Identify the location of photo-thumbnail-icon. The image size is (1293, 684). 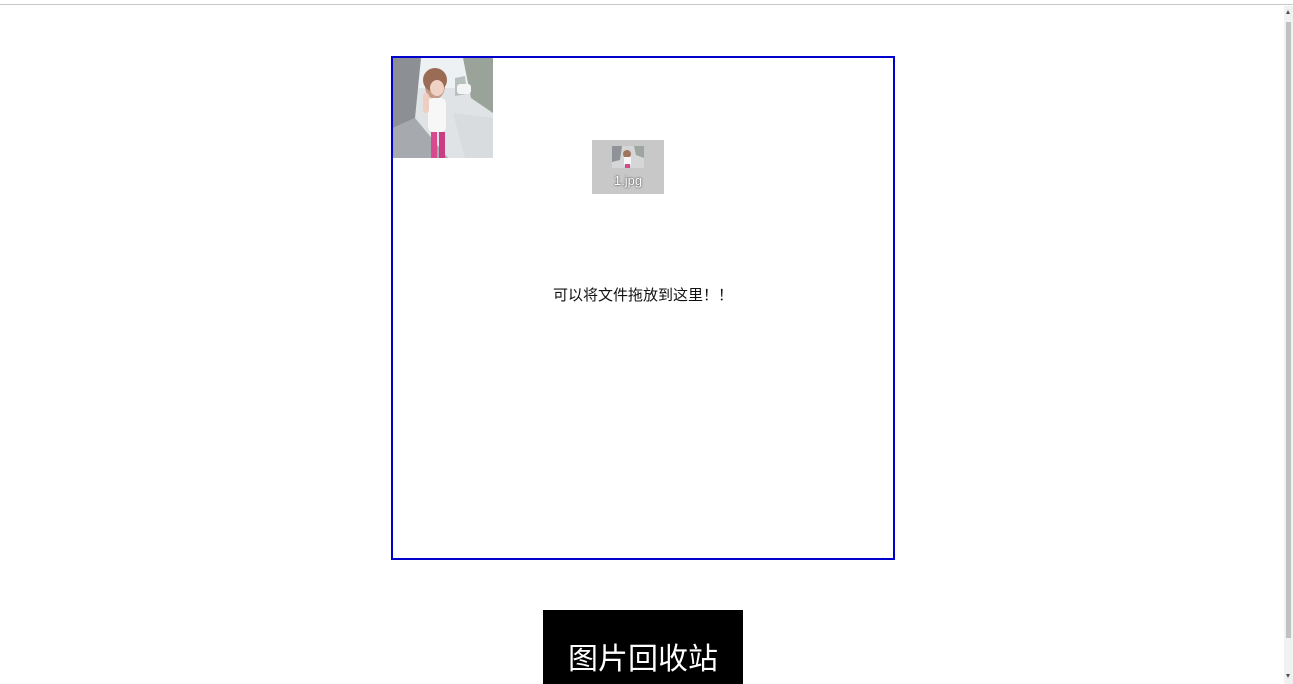
(443, 108).